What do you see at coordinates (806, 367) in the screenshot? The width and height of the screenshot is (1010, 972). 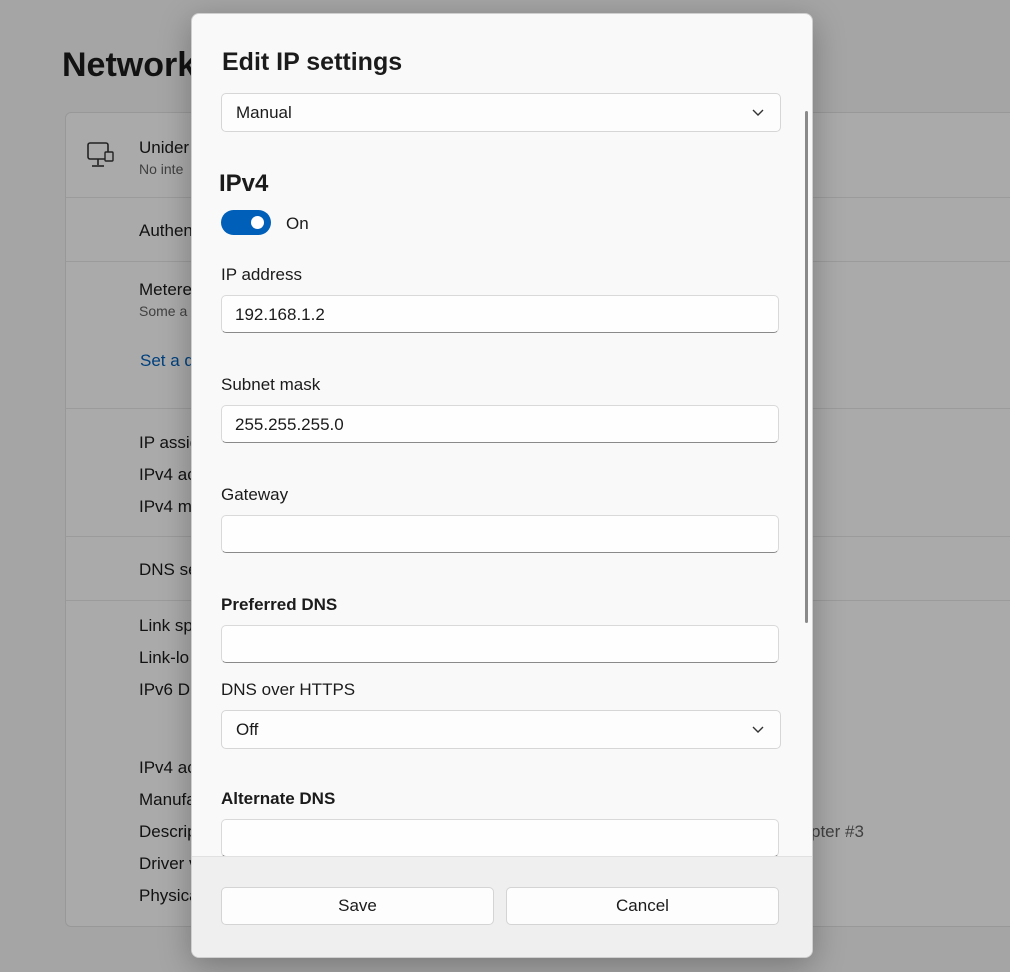 I see `dialog-scrollbar` at bounding box center [806, 367].